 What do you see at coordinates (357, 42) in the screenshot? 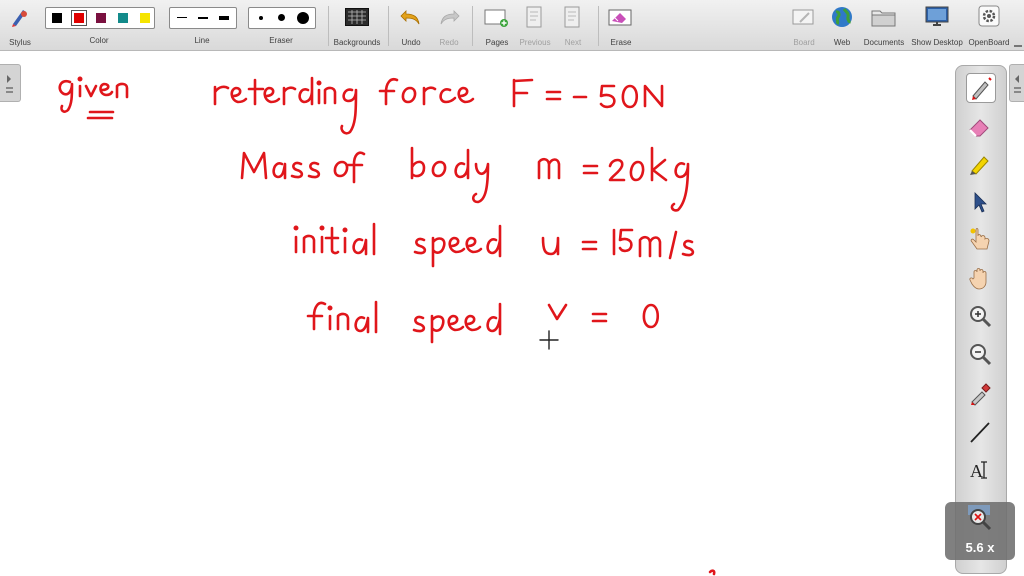
I see `backgrounds-label: Backgrounds` at bounding box center [357, 42].